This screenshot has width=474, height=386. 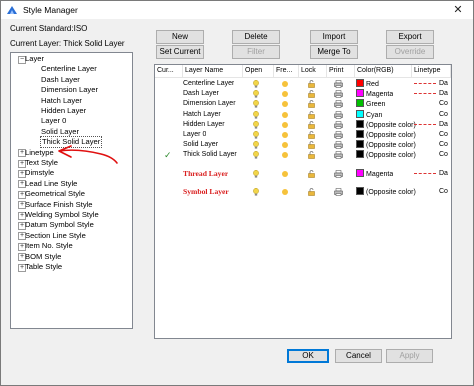 I want to click on table-row: Symbol Layer (Opposite color) Co, so click(x=303, y=191).